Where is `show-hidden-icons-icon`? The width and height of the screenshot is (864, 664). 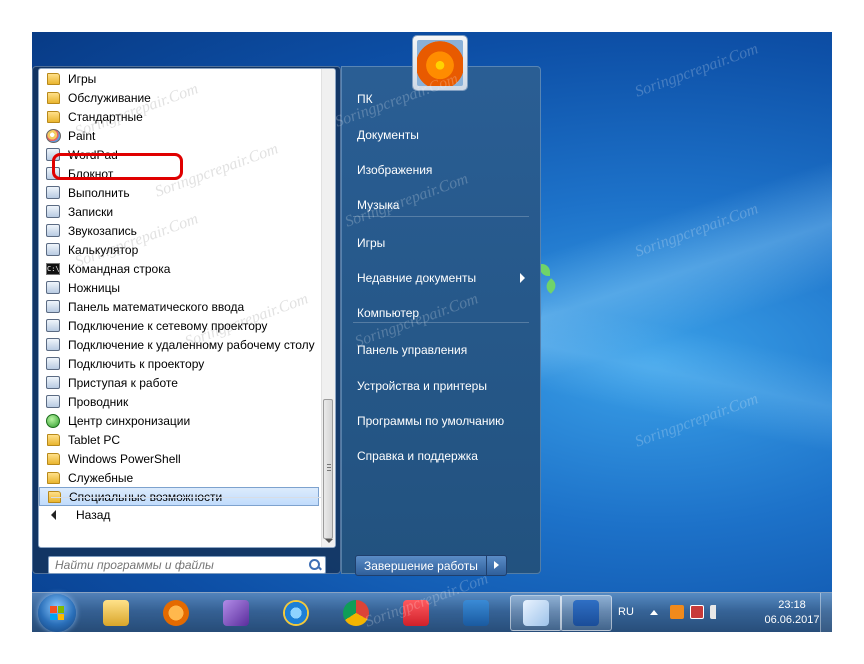
show-hidden-icons-icon is located at coordinates (654, 612).